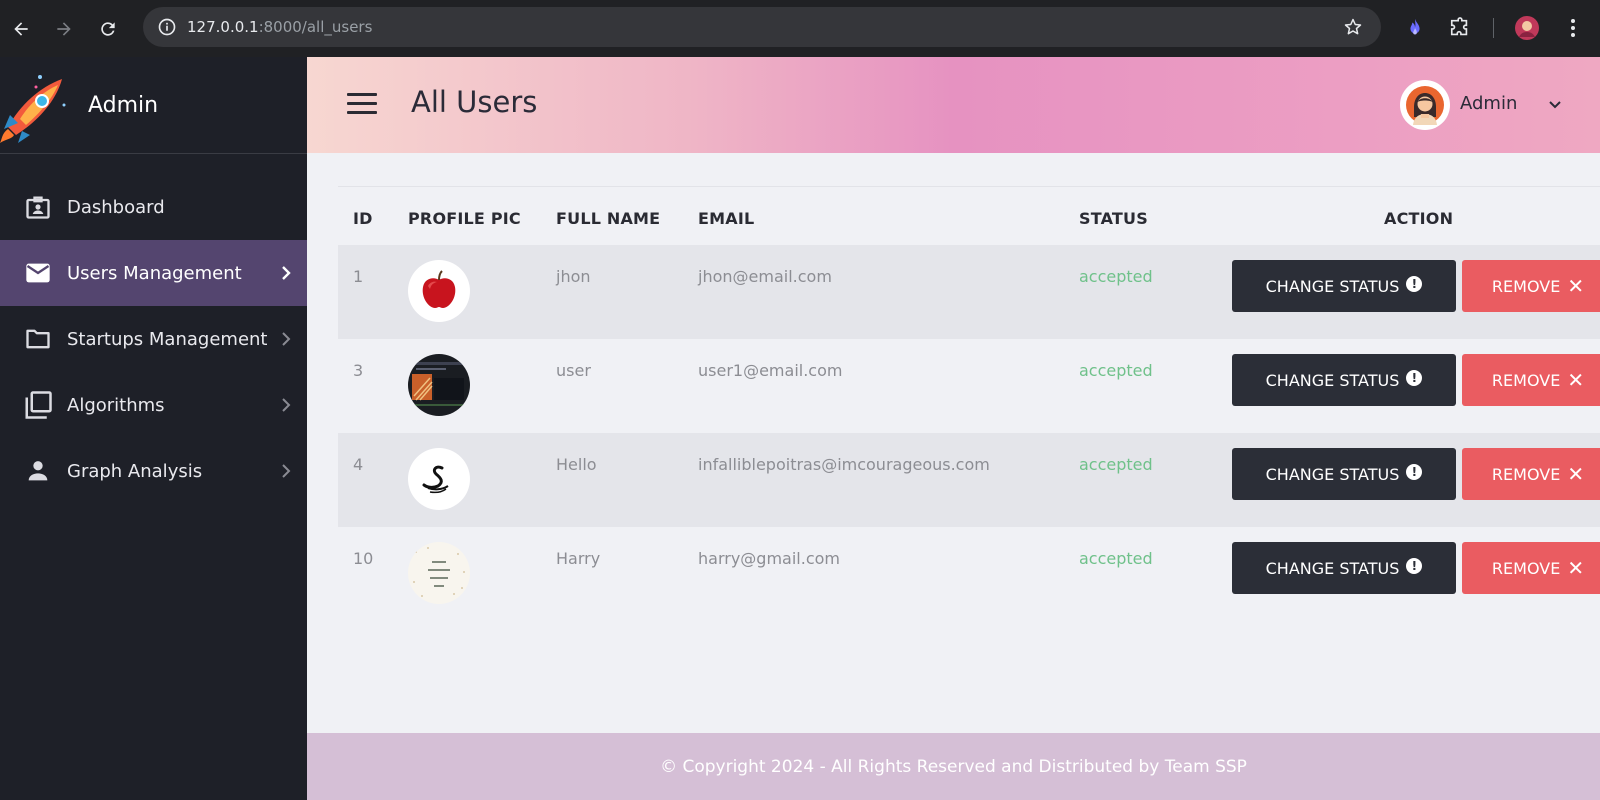 This screenshot has height=800, width=1600. Describe the element at coordinates (464, 218) in the screenshot. I see `column-header-profile-pic: PROFILE PIC` at that location.